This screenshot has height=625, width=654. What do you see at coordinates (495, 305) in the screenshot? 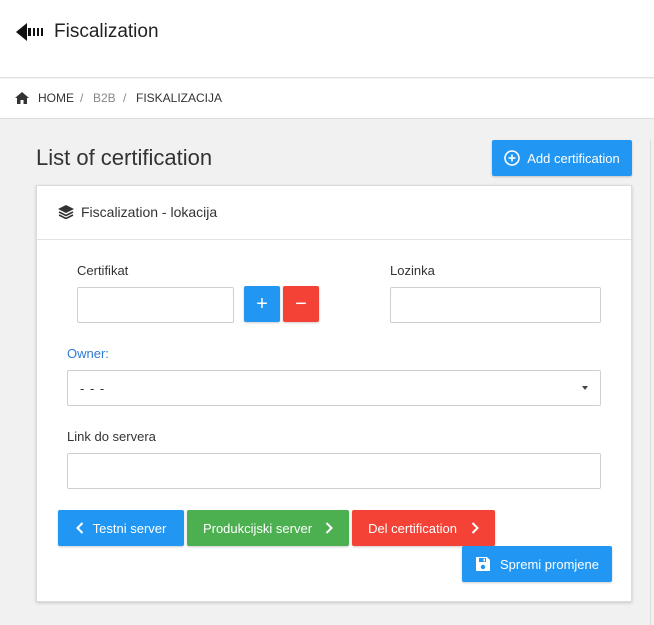
I see `lozinka-input` at bounding box center [495, 305].